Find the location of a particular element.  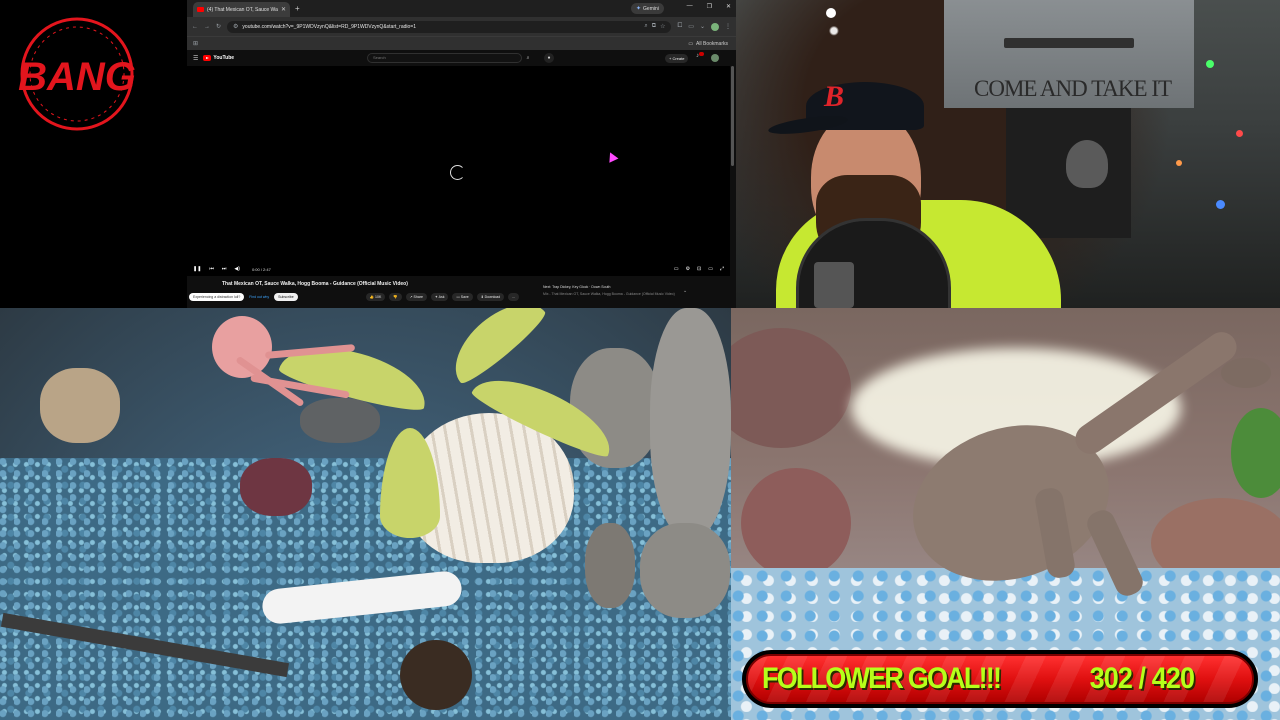

fullscreen-icon: ⤢ is located at coordinates (722, 269).